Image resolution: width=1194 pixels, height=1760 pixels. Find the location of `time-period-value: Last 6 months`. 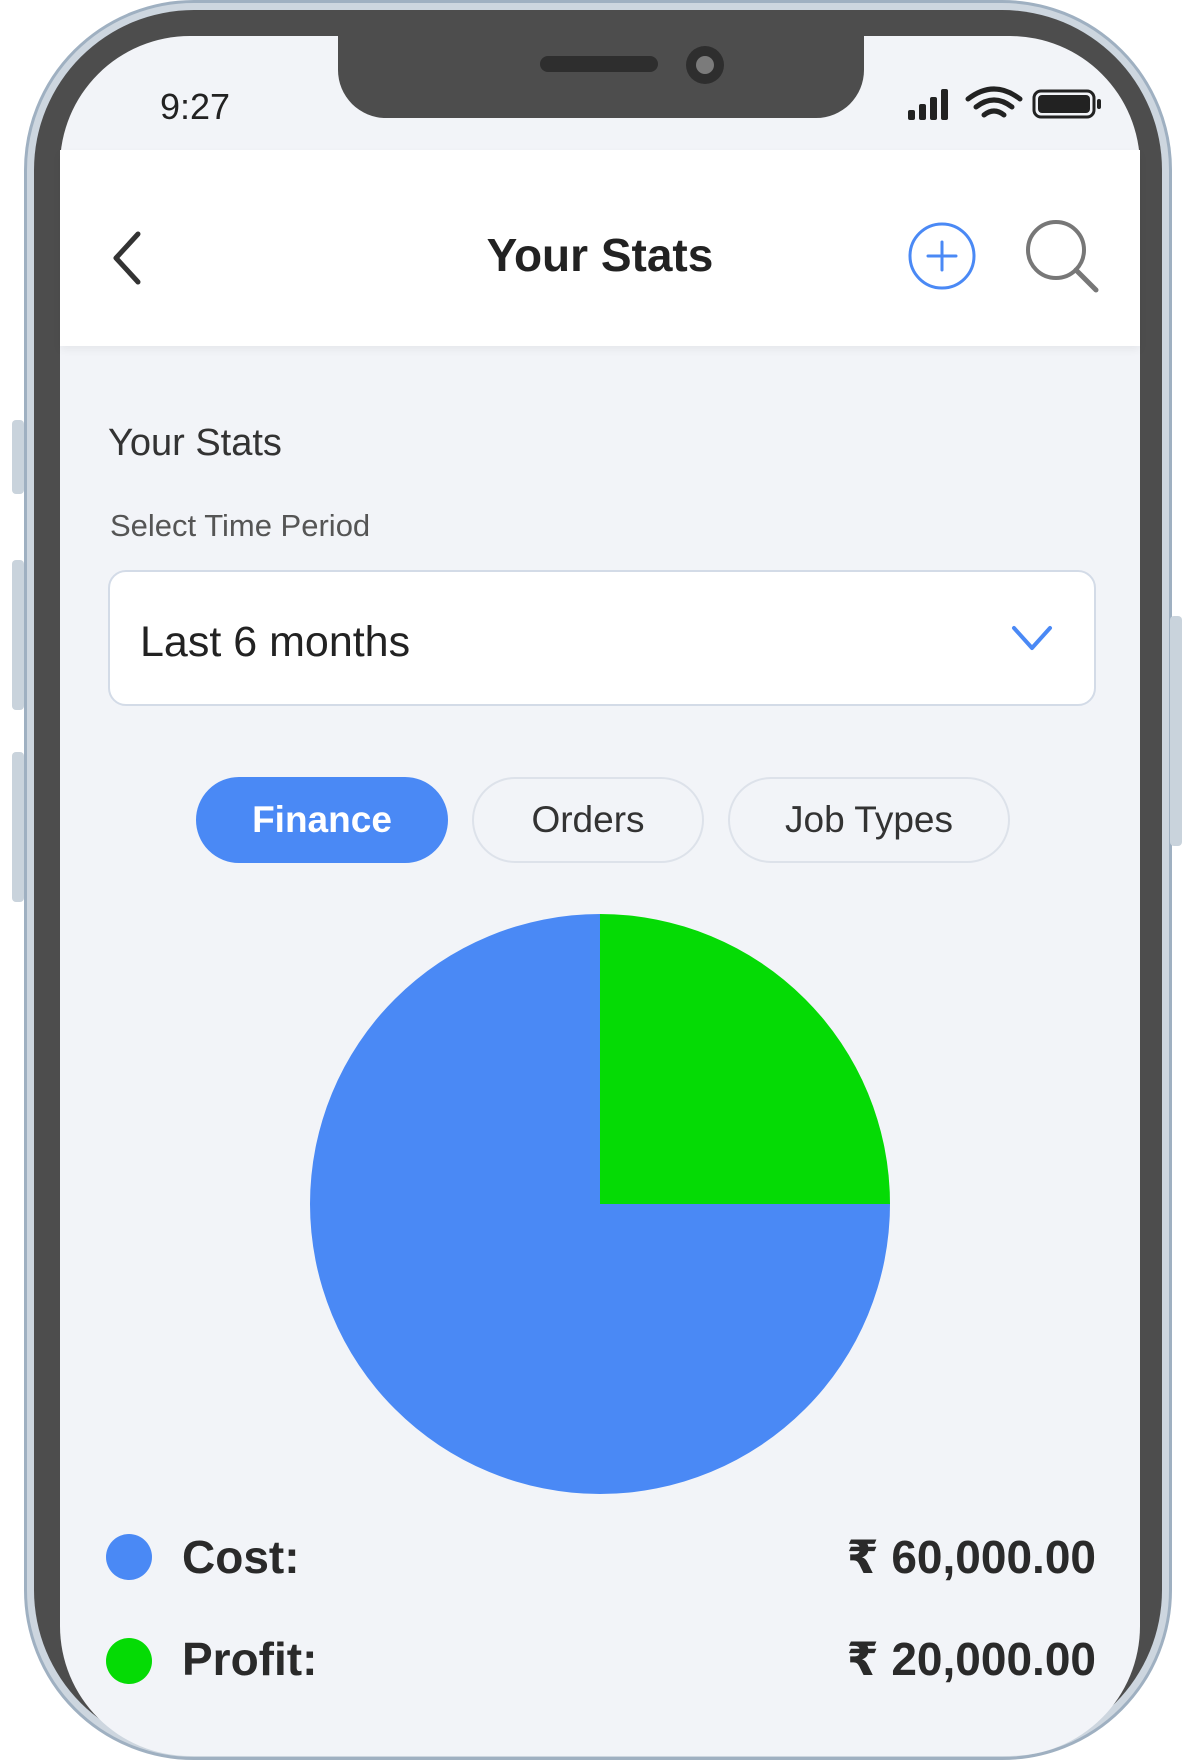

time-period-value: Last 6 months is located at coordinates (275, 642).